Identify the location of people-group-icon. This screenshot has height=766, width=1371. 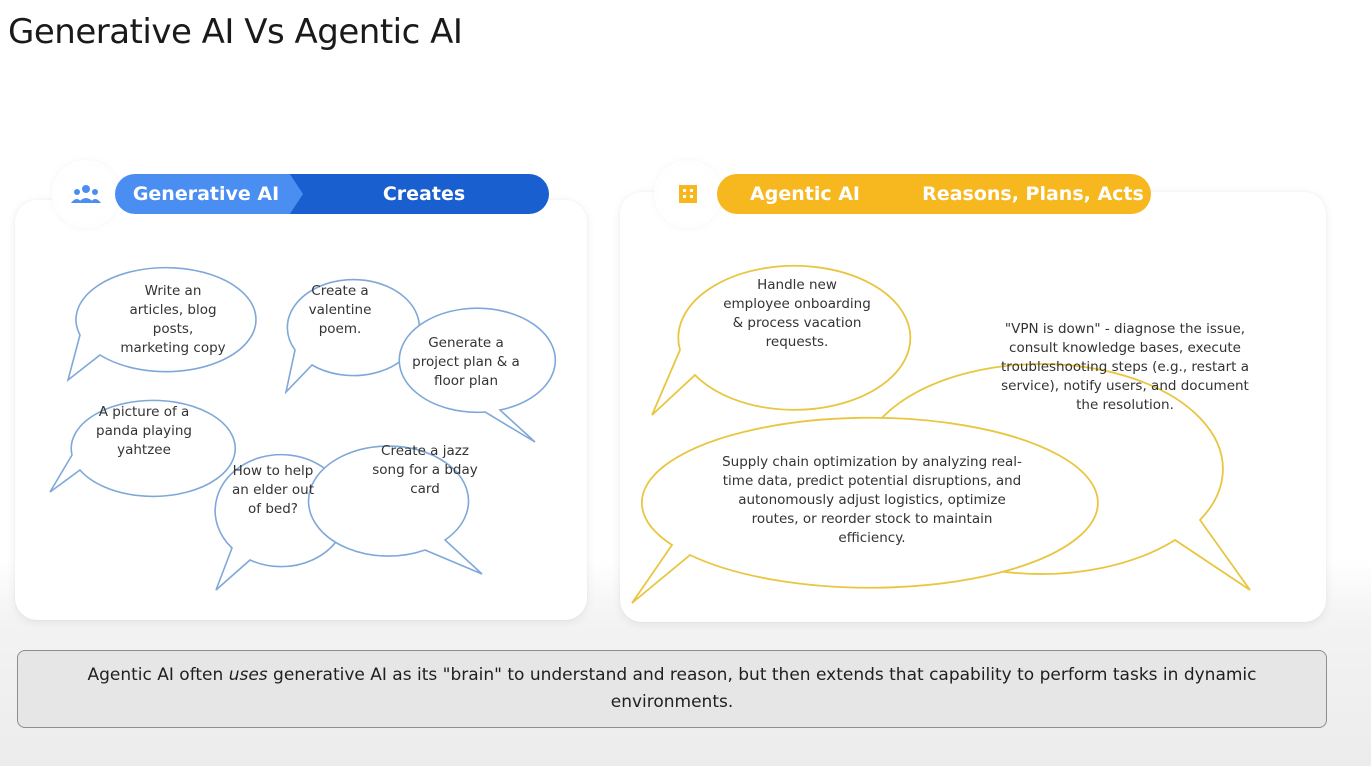
(86, 194).